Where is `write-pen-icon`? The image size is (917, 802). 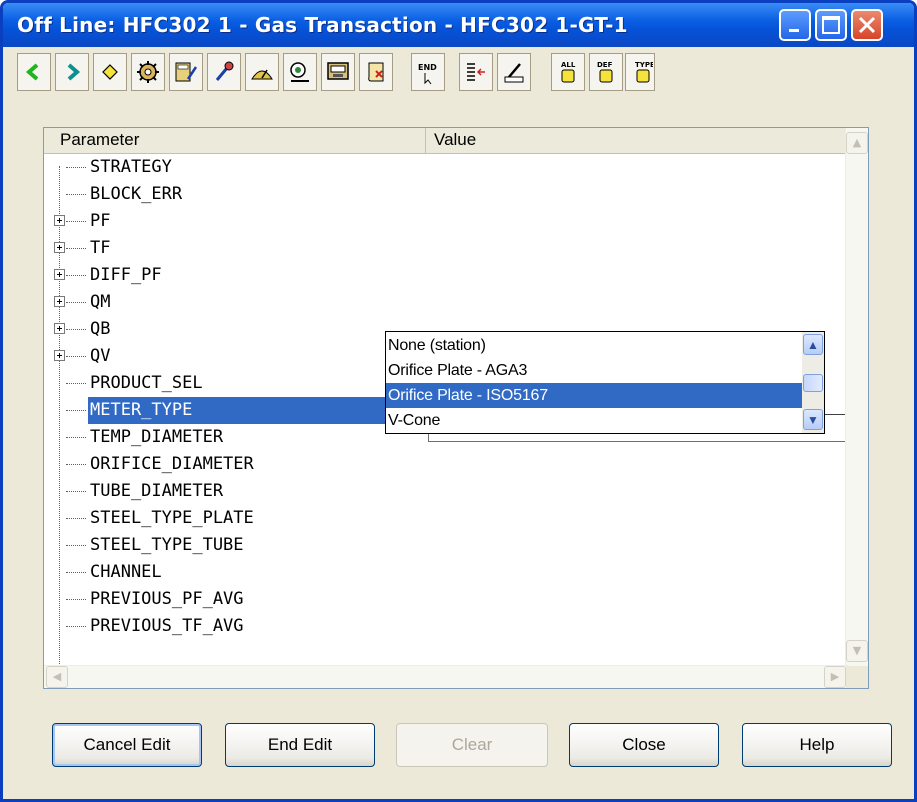 write-pen-icon is located at coordinates (514, 73).